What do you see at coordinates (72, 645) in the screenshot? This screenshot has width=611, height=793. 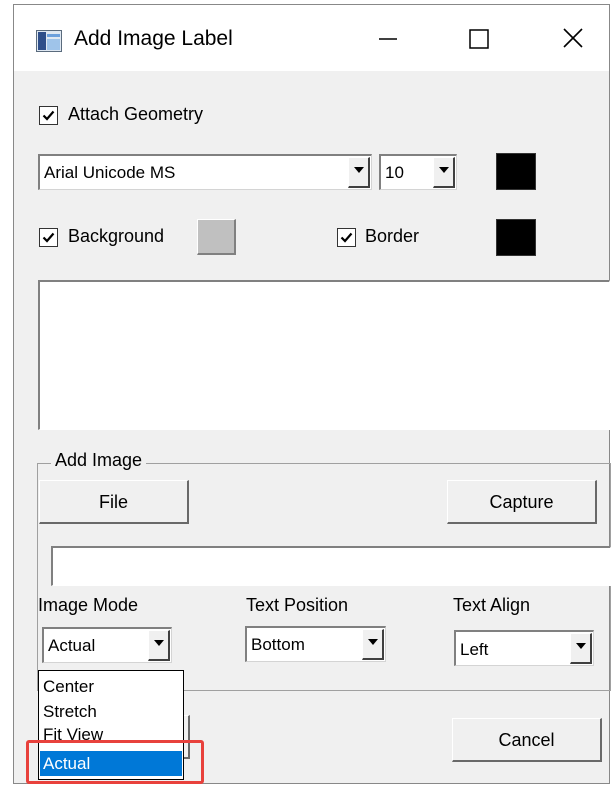 I see `image-mode-value: Actual` at bounding box center [72, 645].